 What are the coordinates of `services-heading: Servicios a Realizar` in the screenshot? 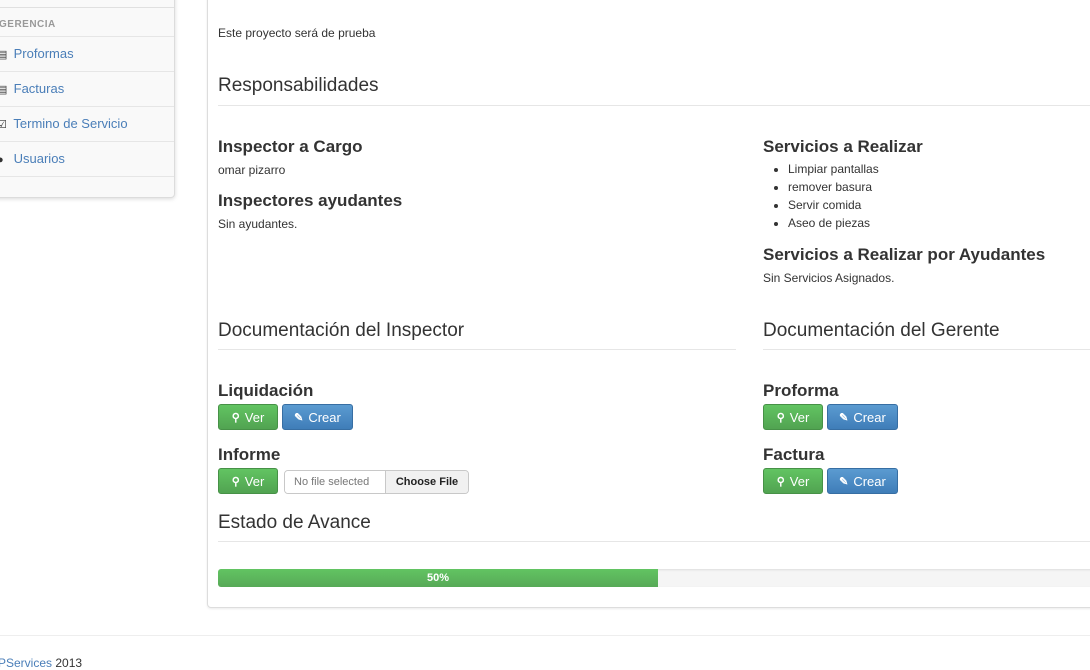 It's located at (843, 146).